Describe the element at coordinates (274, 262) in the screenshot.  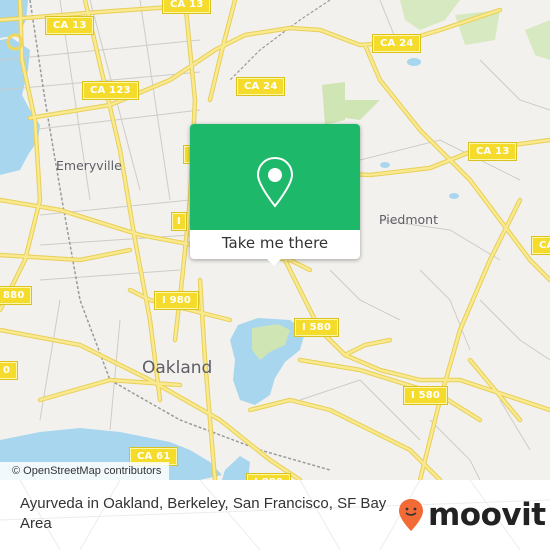
I see `popup-pointer` at that location.